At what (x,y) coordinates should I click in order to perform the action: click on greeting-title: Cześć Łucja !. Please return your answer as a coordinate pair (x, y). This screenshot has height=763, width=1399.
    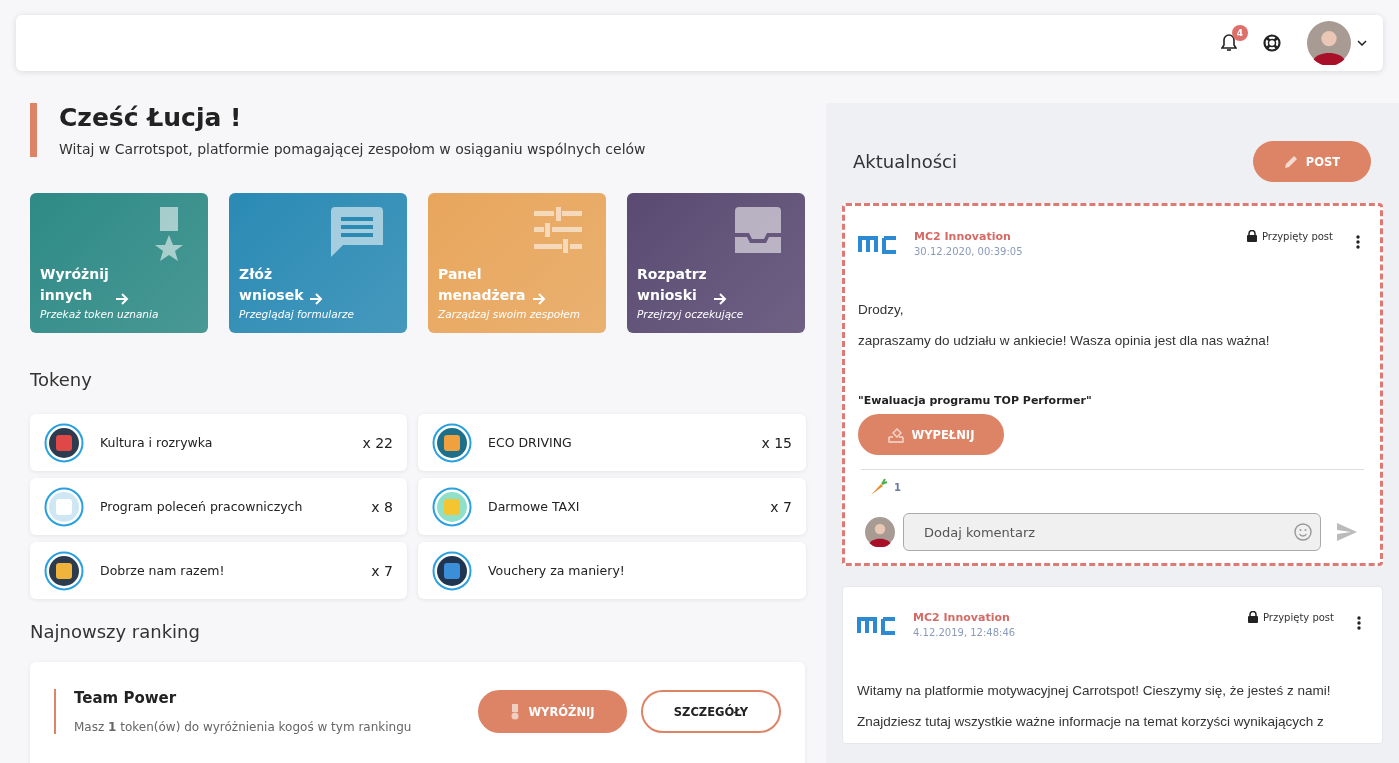
    Looking at the image, I should click on (151, 117).